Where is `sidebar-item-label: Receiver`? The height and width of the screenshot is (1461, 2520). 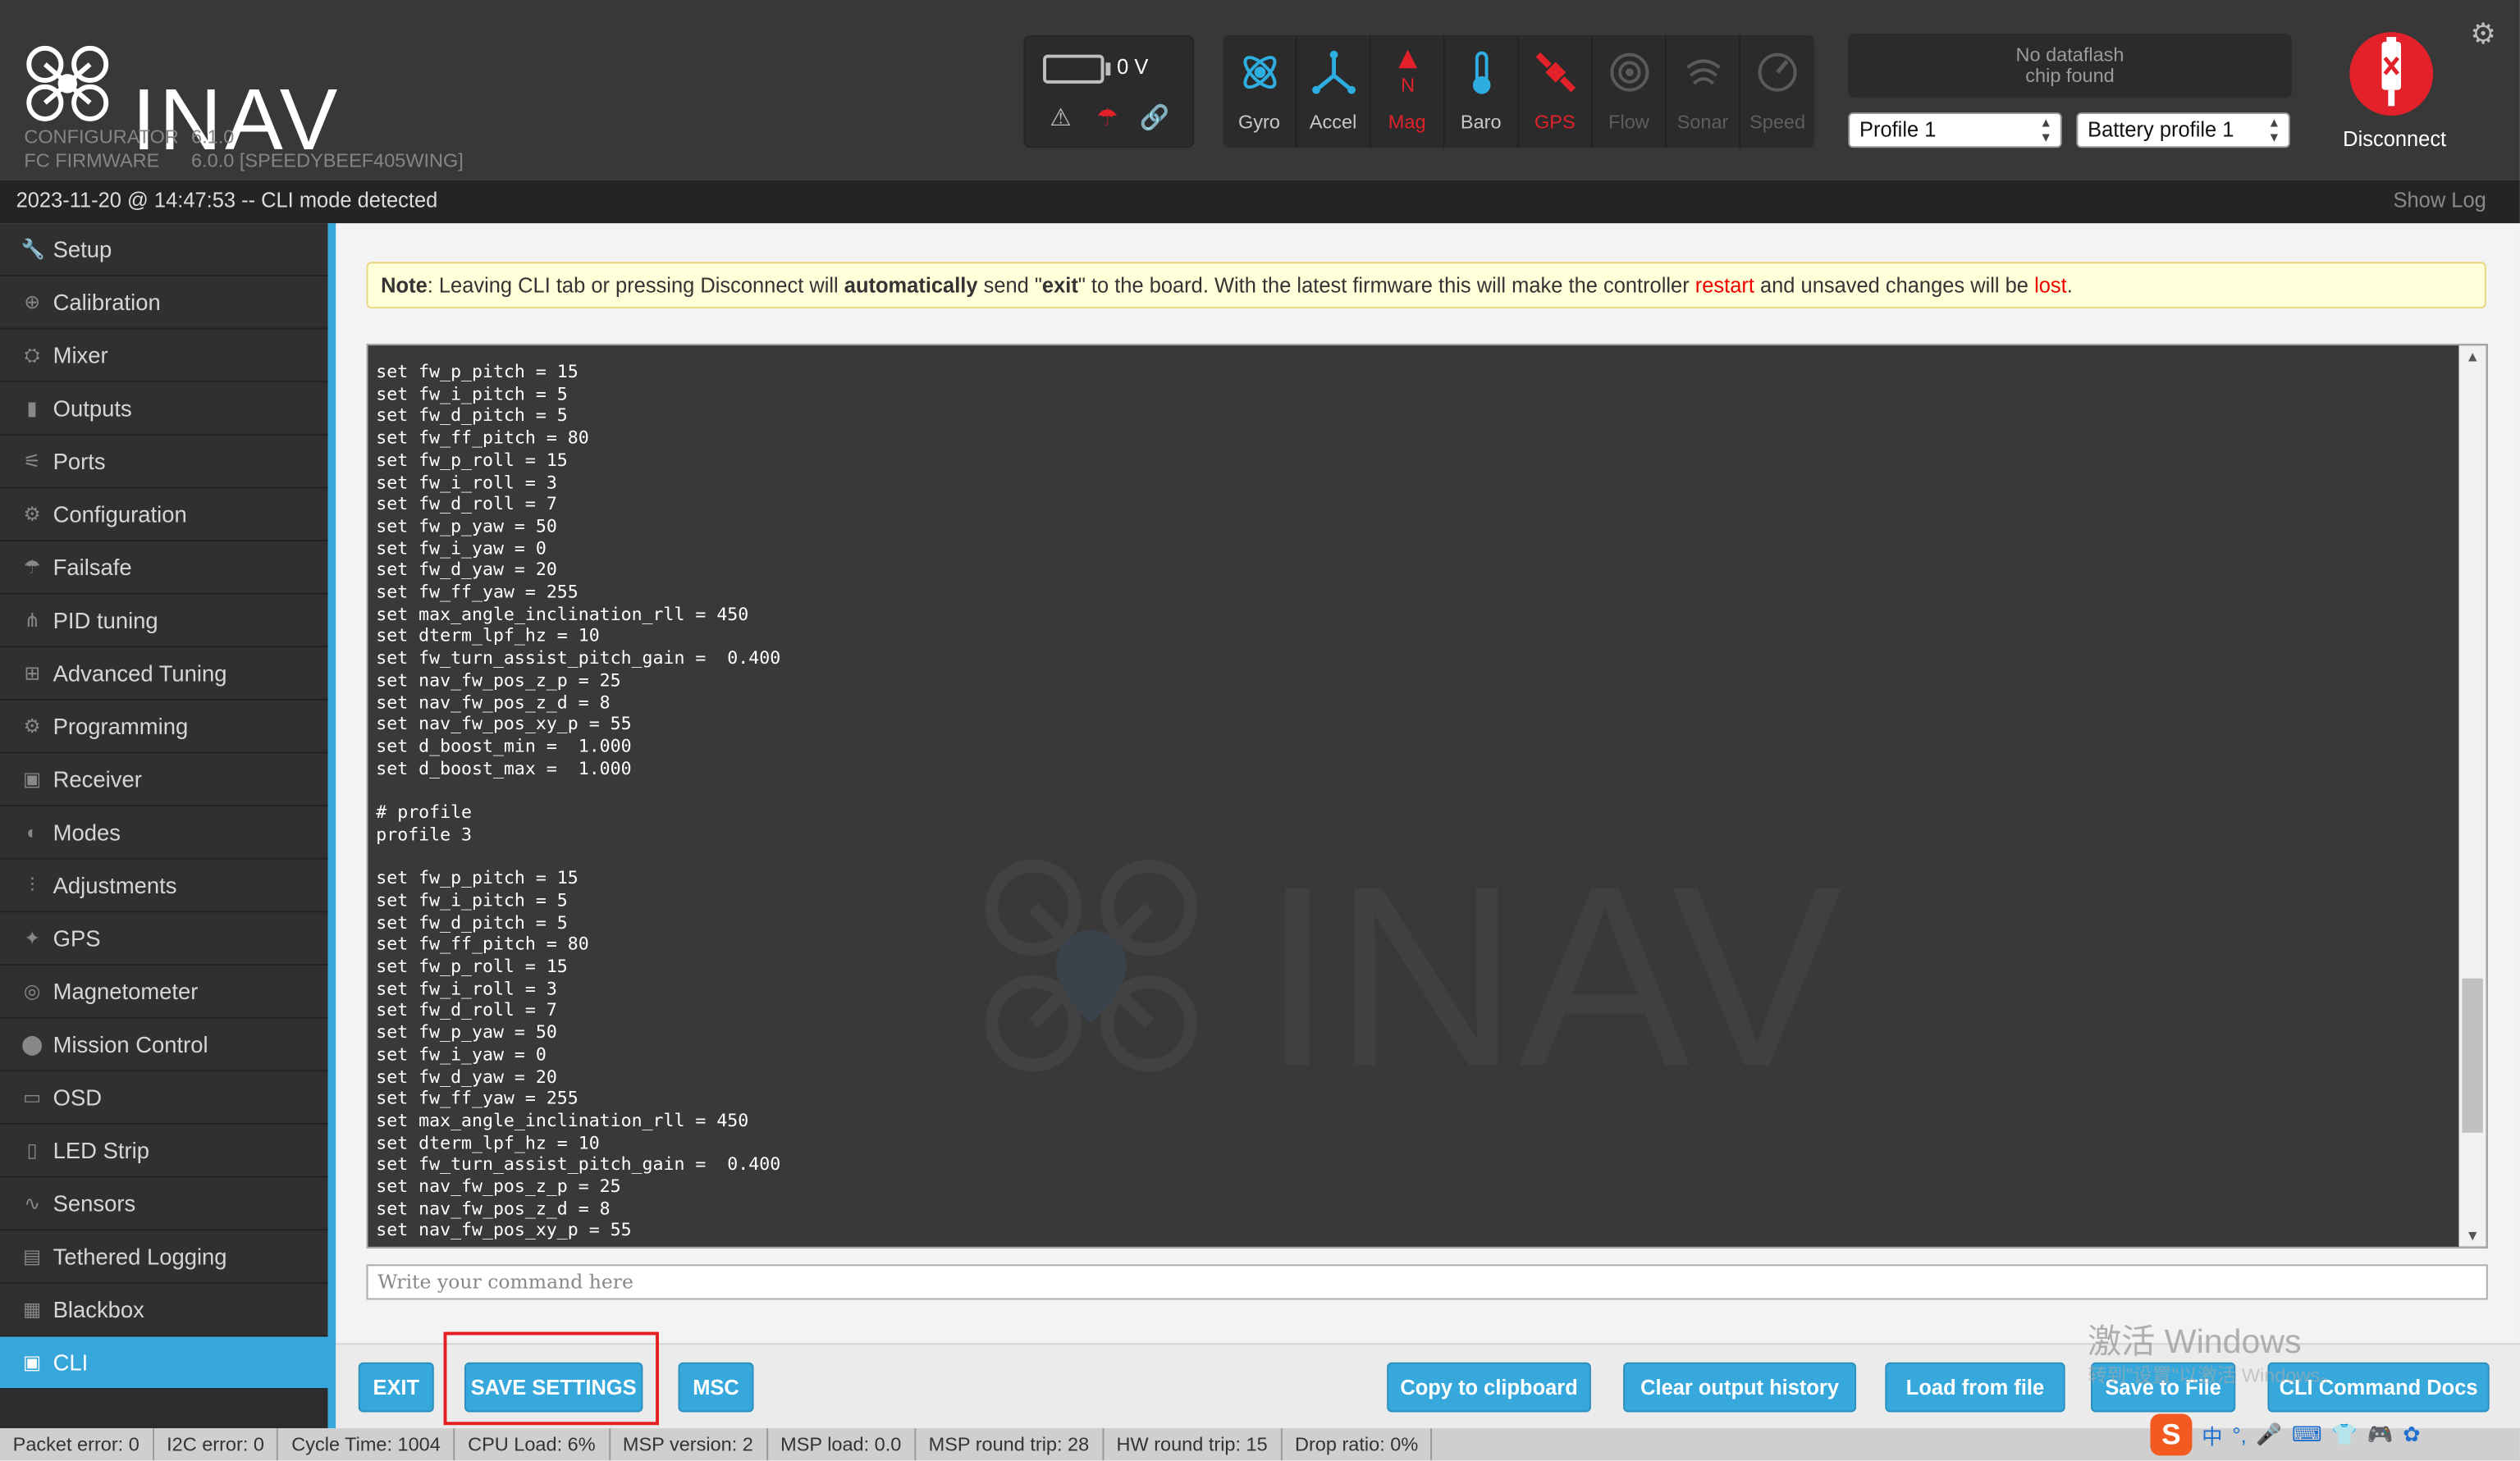 sidebar-item-label: Receiver is located at coordinates (97, 779).